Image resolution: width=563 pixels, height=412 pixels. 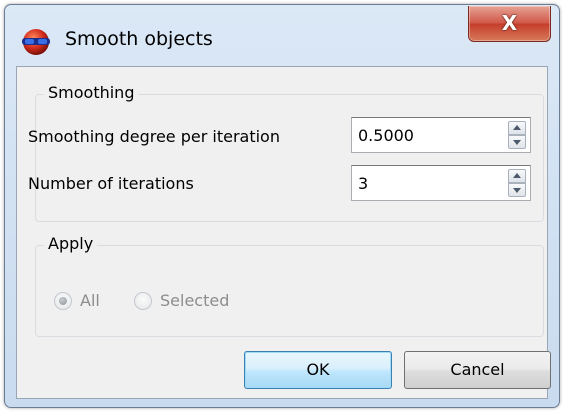 What do you see at coordinates (441, 135) in the screenshot?
I see `smoothing-degree-spinbox: 0.5000` at bounding box center [441, 135].